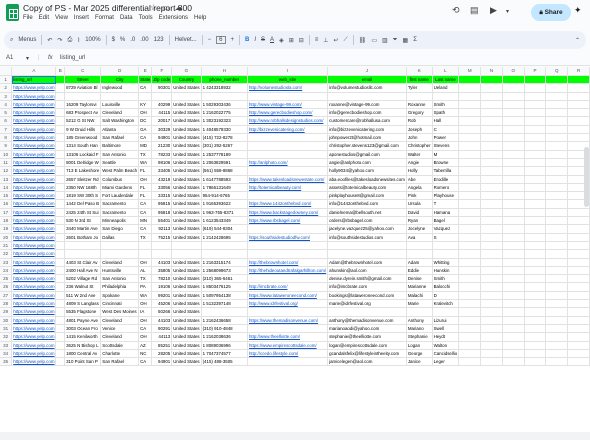 The width and height of the screenshot is (590, 440). I want to click on cell: 1 963-755-8371, so click(224, 213).